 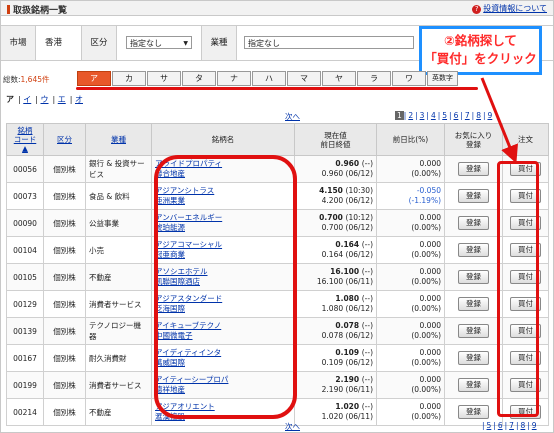 I want to click on col-header-industry: 業種, so click(x=118, y=139).